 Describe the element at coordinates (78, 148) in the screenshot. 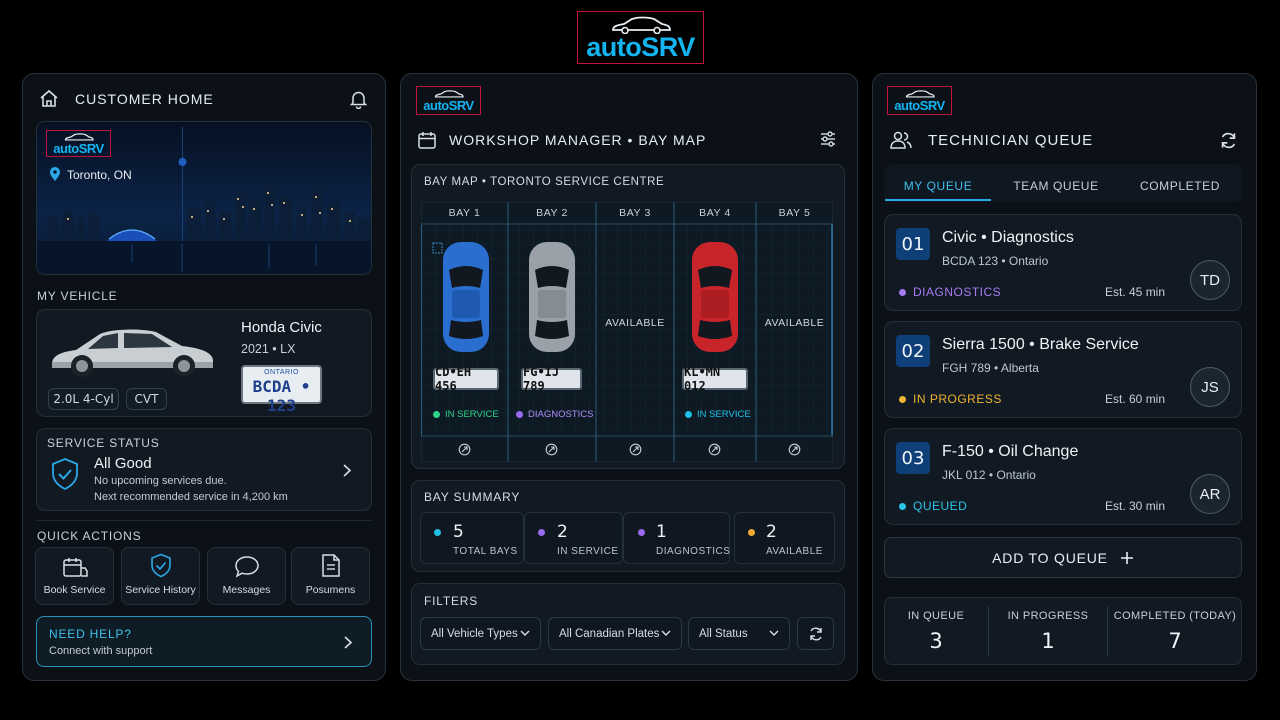

I see `hero-brand-wordmark: autoSRV` at that location.